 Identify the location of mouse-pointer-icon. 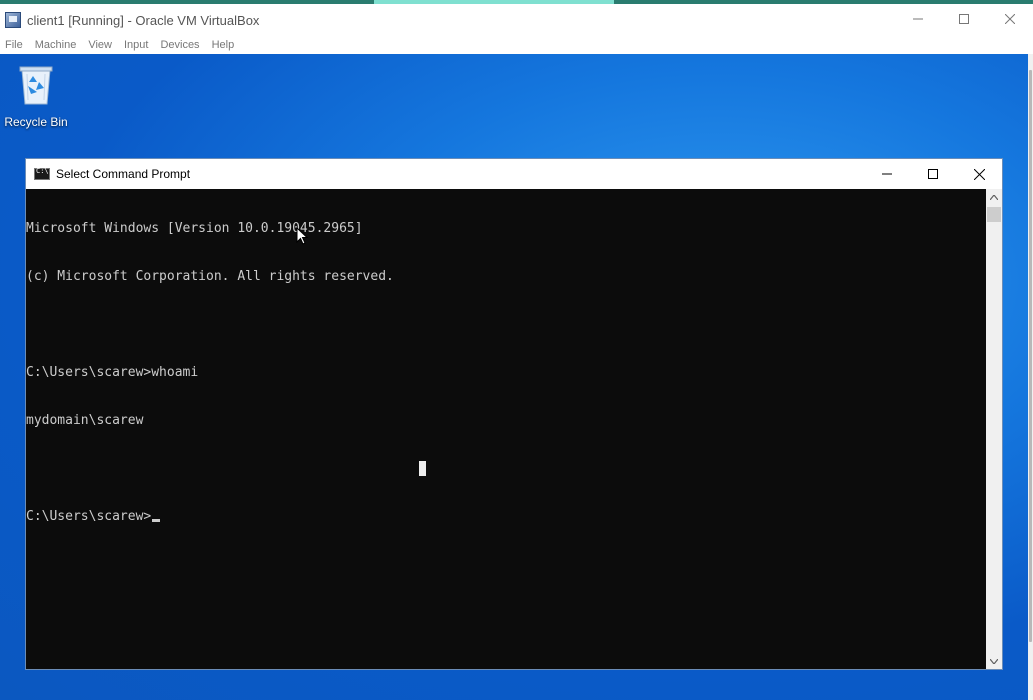
(302, 236).